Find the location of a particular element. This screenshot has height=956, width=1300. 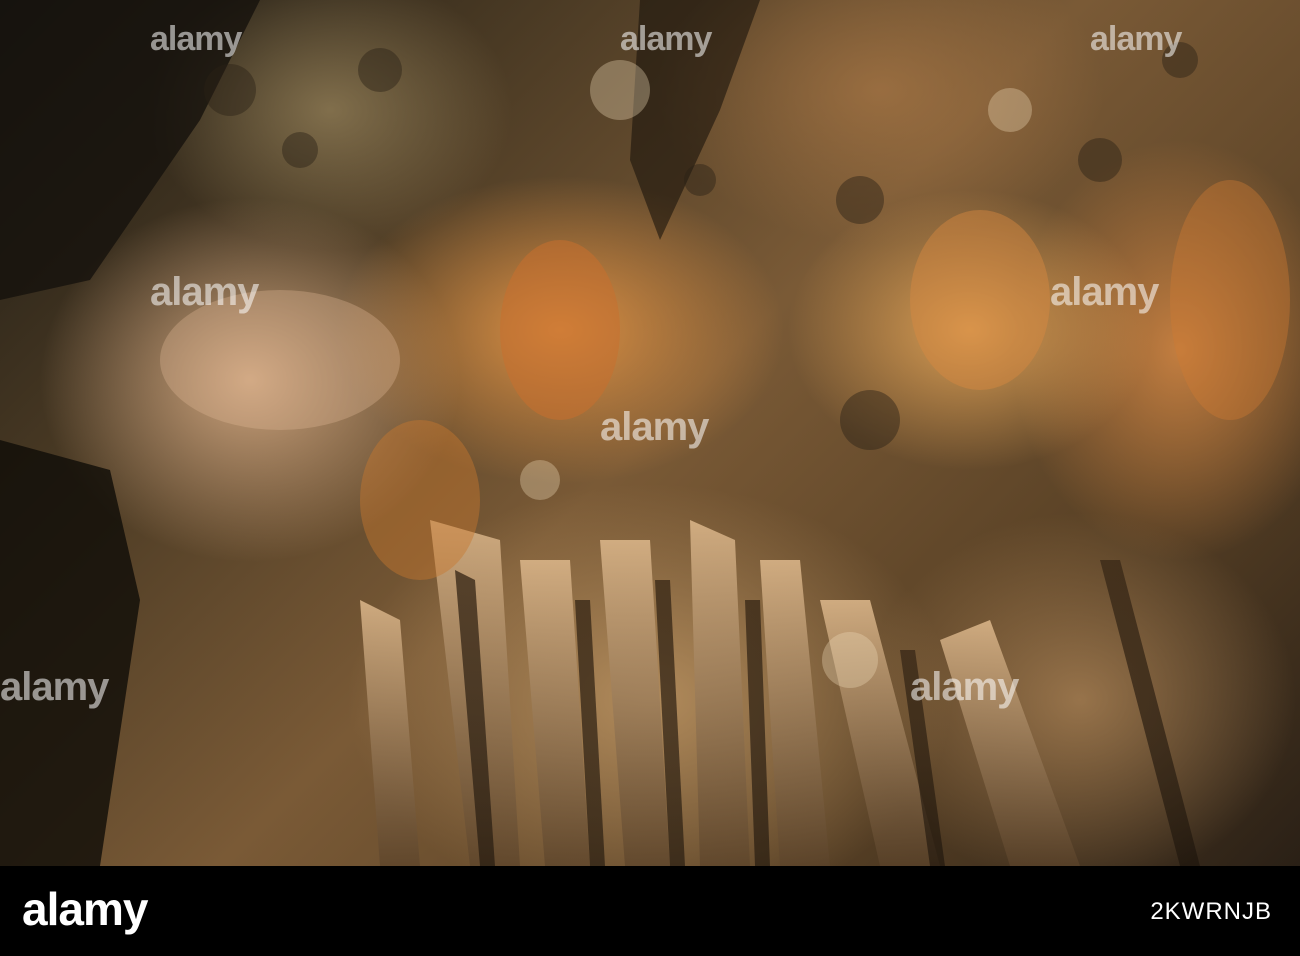

image-code: 2KWRNJB is located at coordinates (1211, 911).